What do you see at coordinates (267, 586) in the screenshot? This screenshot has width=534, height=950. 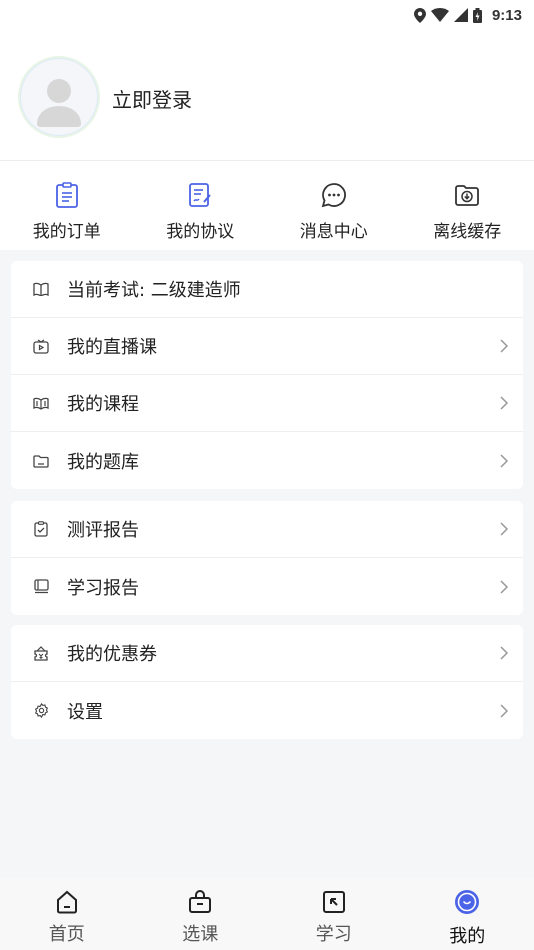 I see `study-report-row: 学习报告` at bounding box center [267, 586].